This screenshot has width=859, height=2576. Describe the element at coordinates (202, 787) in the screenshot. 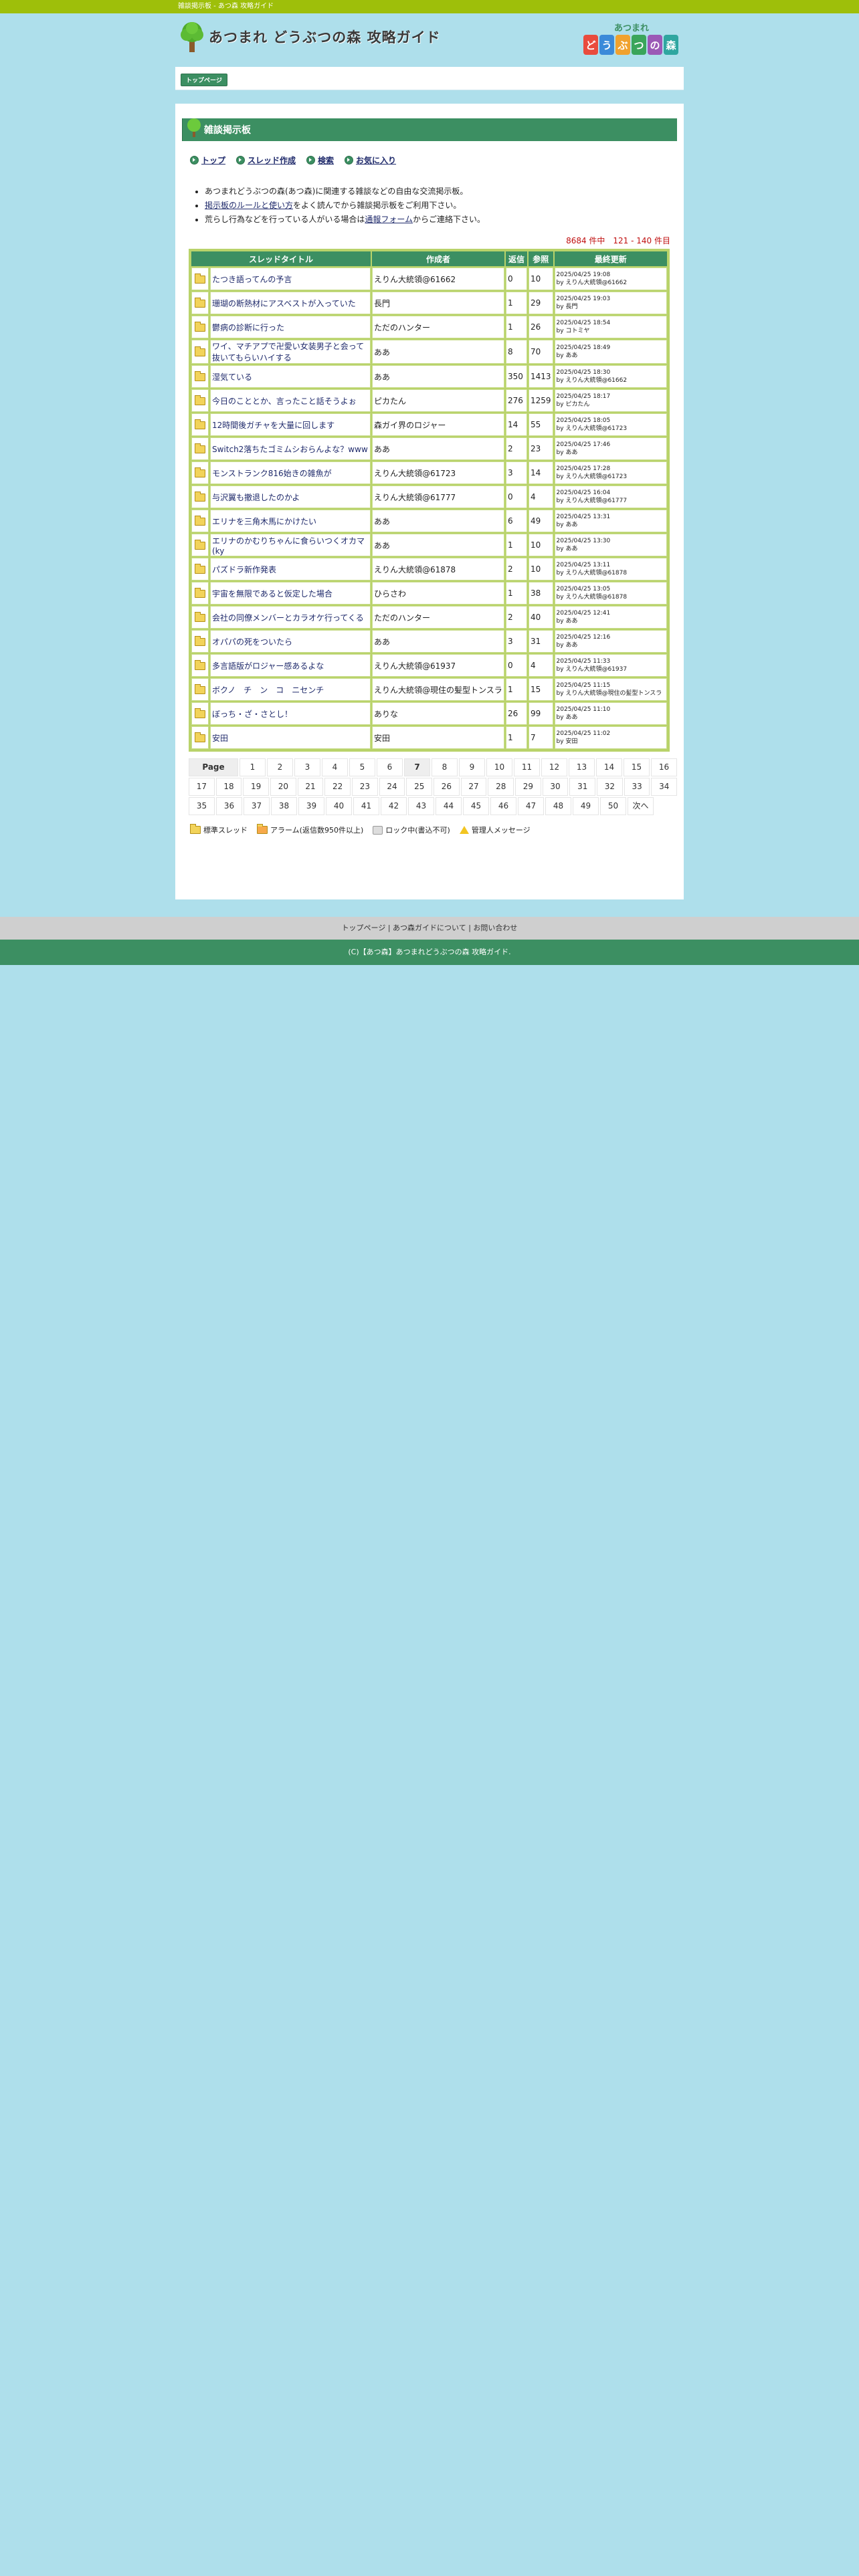

I see `page-link: 17` at that location.